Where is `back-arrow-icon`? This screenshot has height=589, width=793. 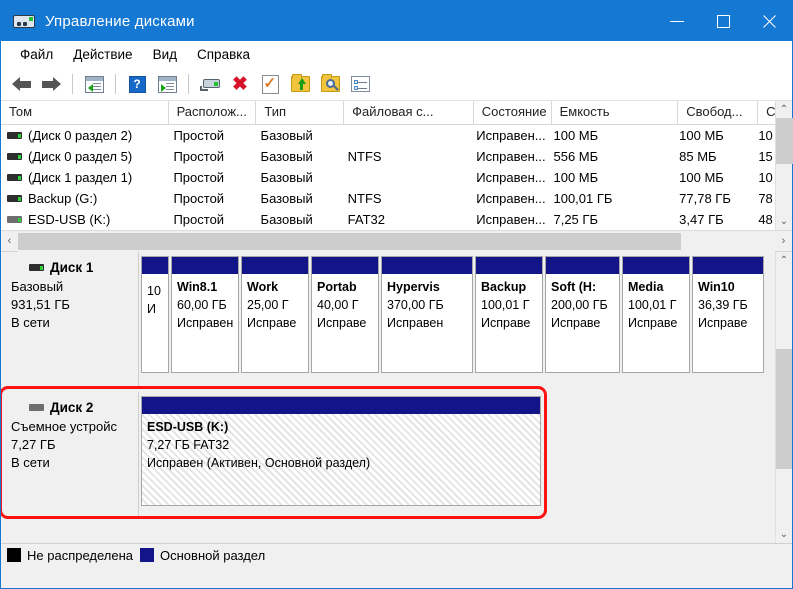
back-arrow-icon is located at coordinates (21, 84).